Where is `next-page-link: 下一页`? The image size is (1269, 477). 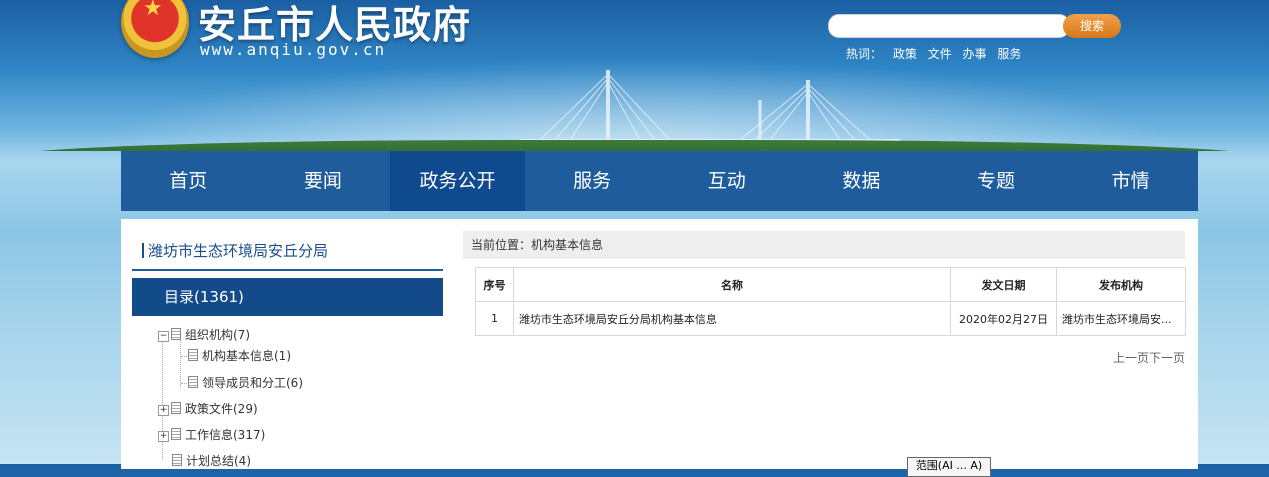 next-page-link: 下一页 is located at coordinates (1167, 358).